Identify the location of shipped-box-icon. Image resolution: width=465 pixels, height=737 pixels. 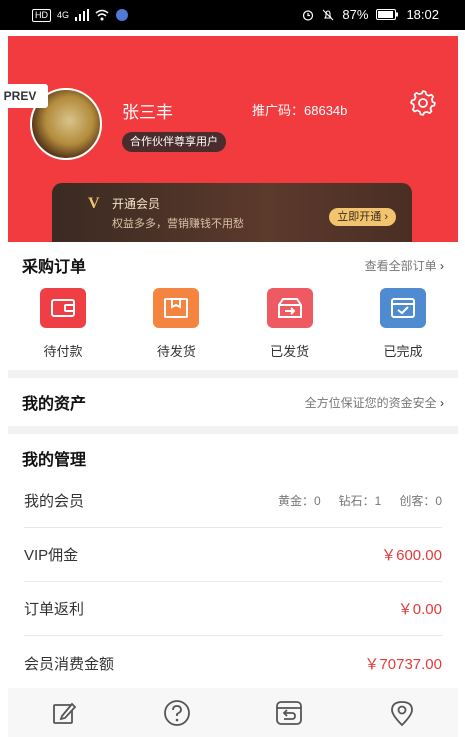
(289, 308).